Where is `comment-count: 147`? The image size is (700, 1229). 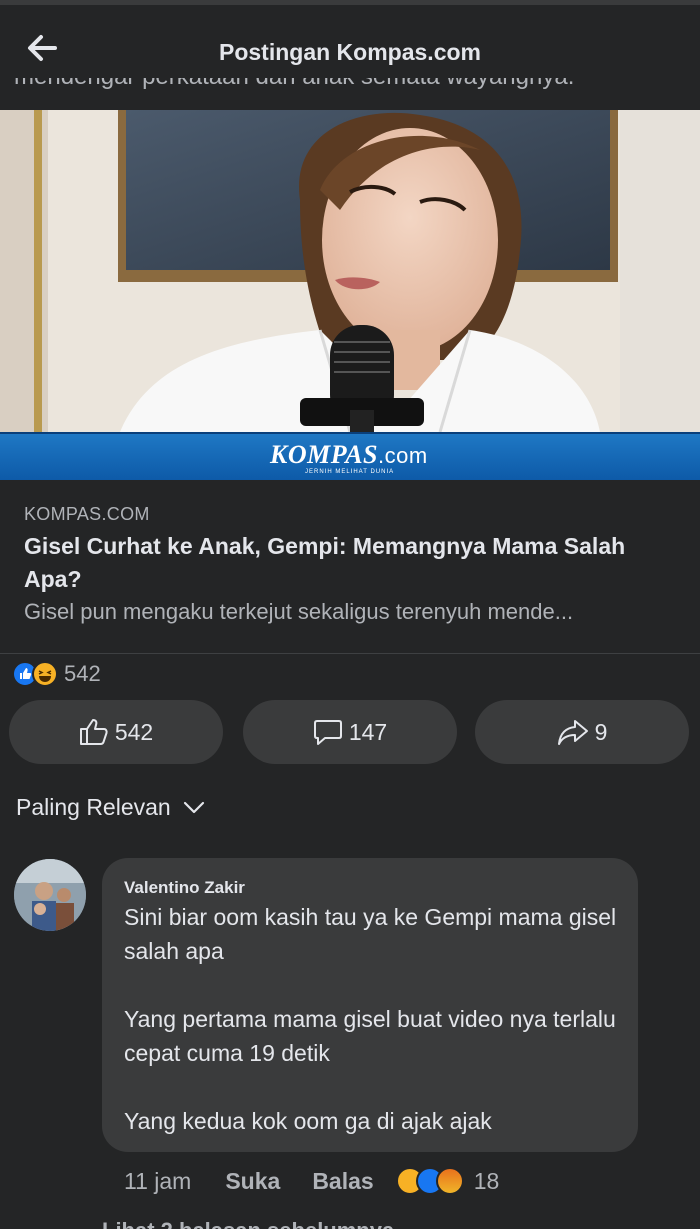
comment-count: 147 is located at coordinates (368, 731).